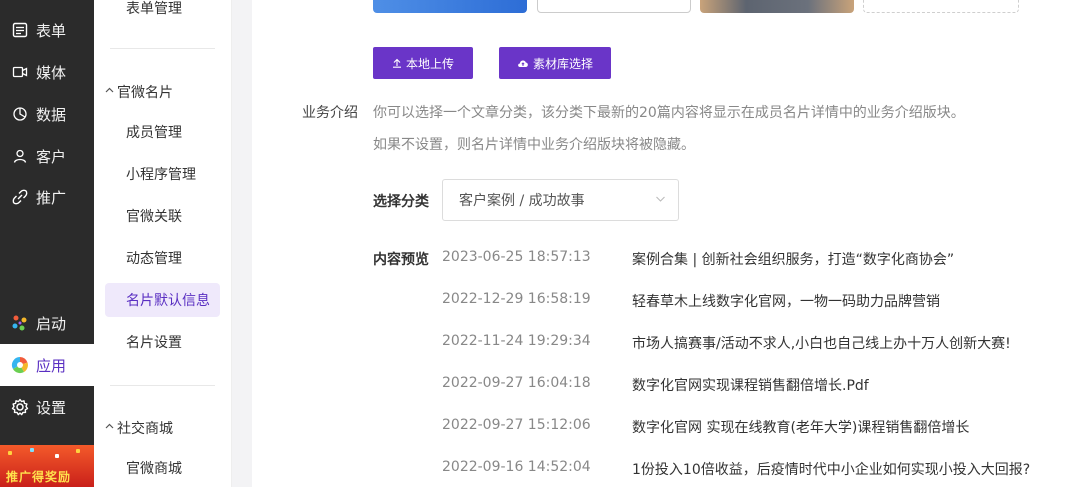 This screenshot has width=1080, height=487. What do you see at coordinates (831, 469) in the screenshot?
I see `preview-title-link: 1份投入10倍收益，后疫情时代中小企业如何实现小投入大回报?` at bounding box center [831, 469].